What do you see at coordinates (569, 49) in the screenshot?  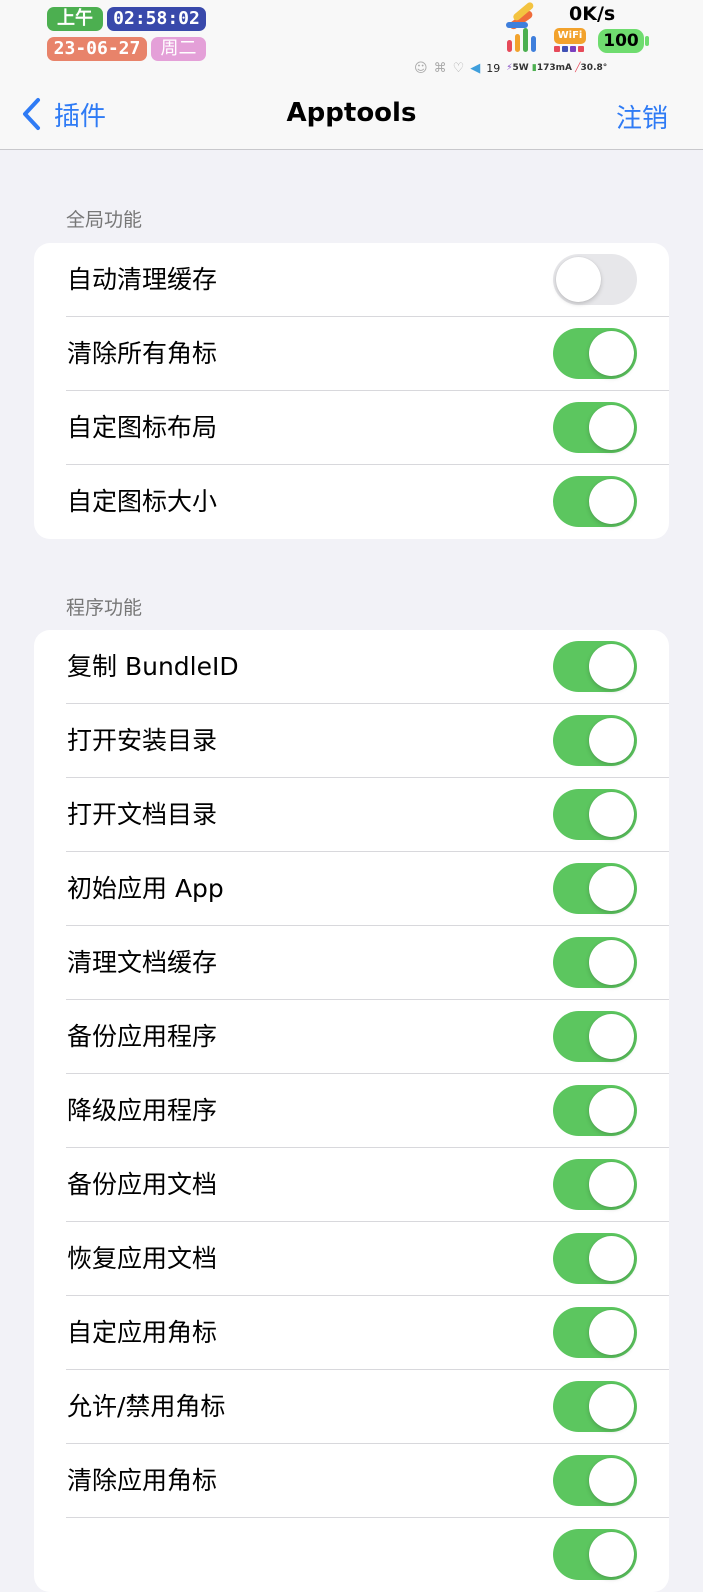 I see `cellular-dots-icon` at bounding box center [569, 49].